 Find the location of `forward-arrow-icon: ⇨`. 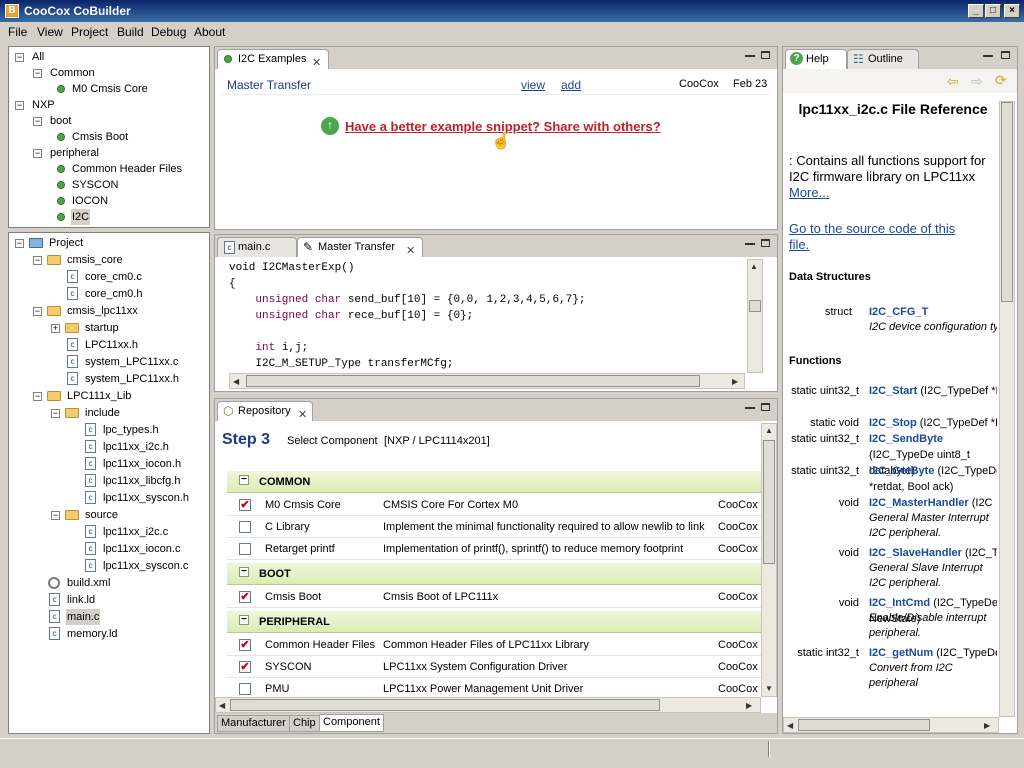

forward-arrow-icon: ⇨ is located at coordinates (977, 81).